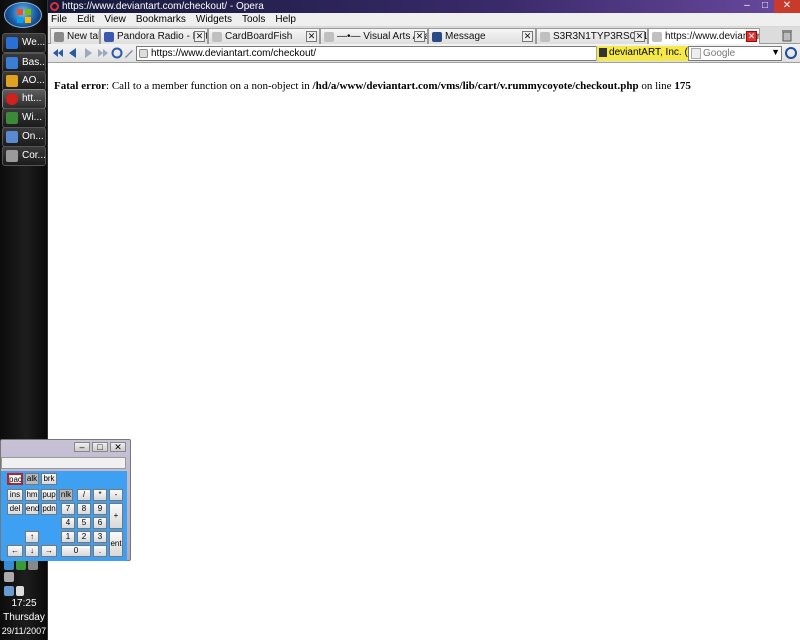  I want to click on key-ins: ins, so click(15, 495).